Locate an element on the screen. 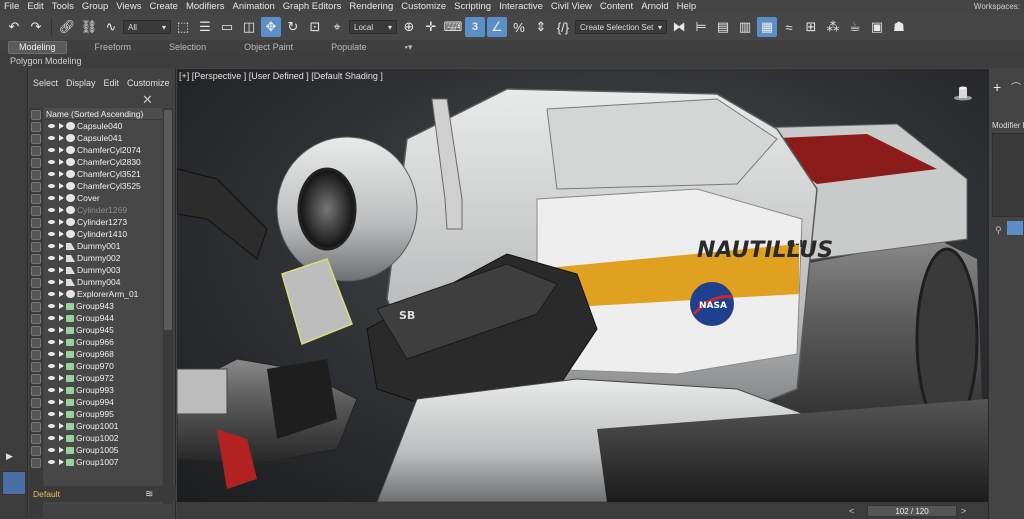 The image size is (1024, 519). scrollbar-thumb is located at coordinates (168, 220).